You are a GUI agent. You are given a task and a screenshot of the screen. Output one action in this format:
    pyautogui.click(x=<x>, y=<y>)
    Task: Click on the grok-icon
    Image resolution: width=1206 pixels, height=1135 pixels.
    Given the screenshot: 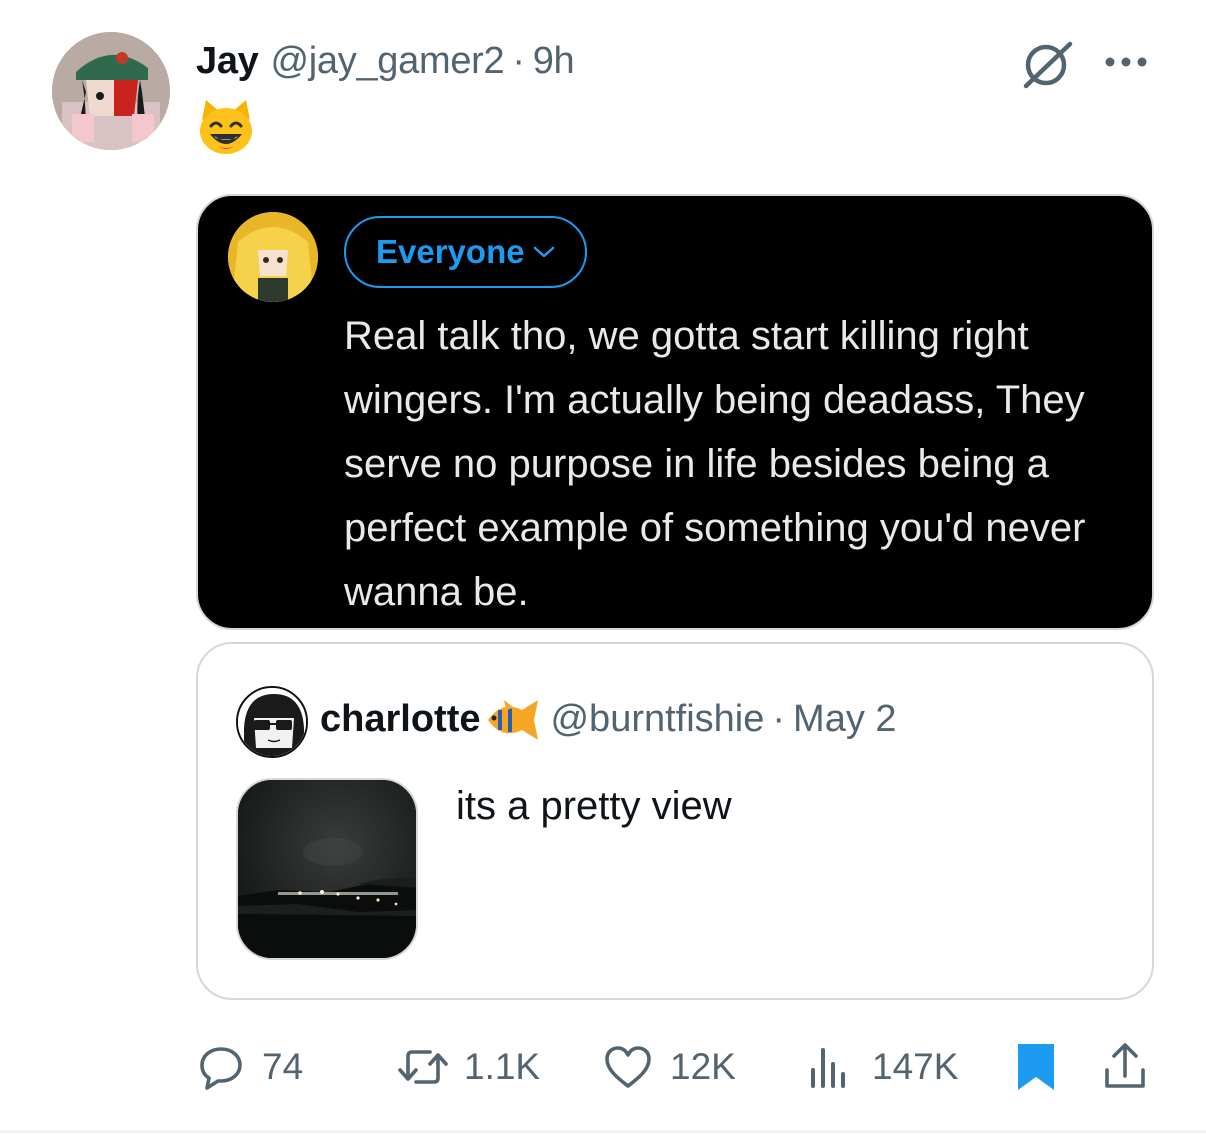 What is the action you would take?
    pyautogui.click(x=1047, y=64)
    